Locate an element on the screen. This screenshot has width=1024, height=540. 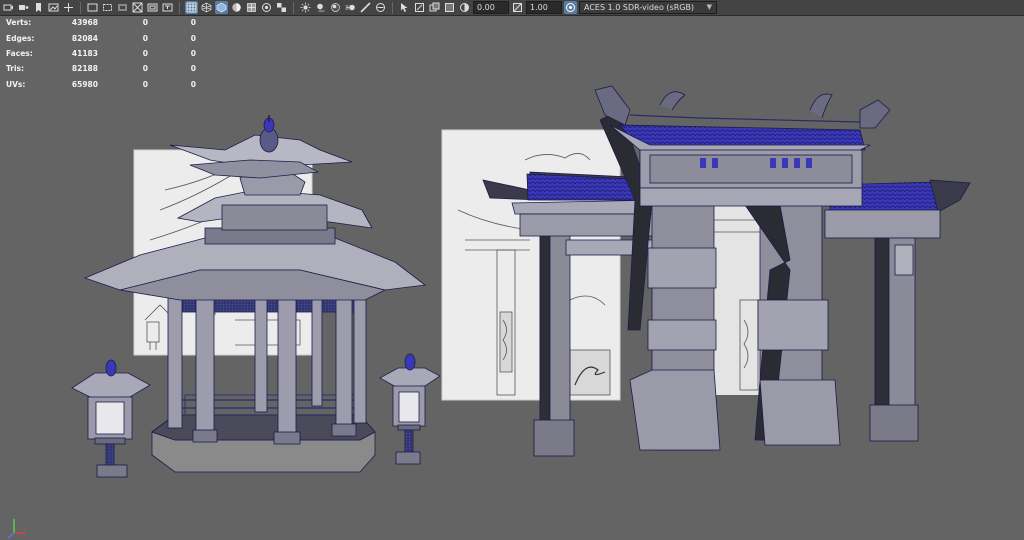
axis-gizmo-icon is located at coordinates (16, 529).